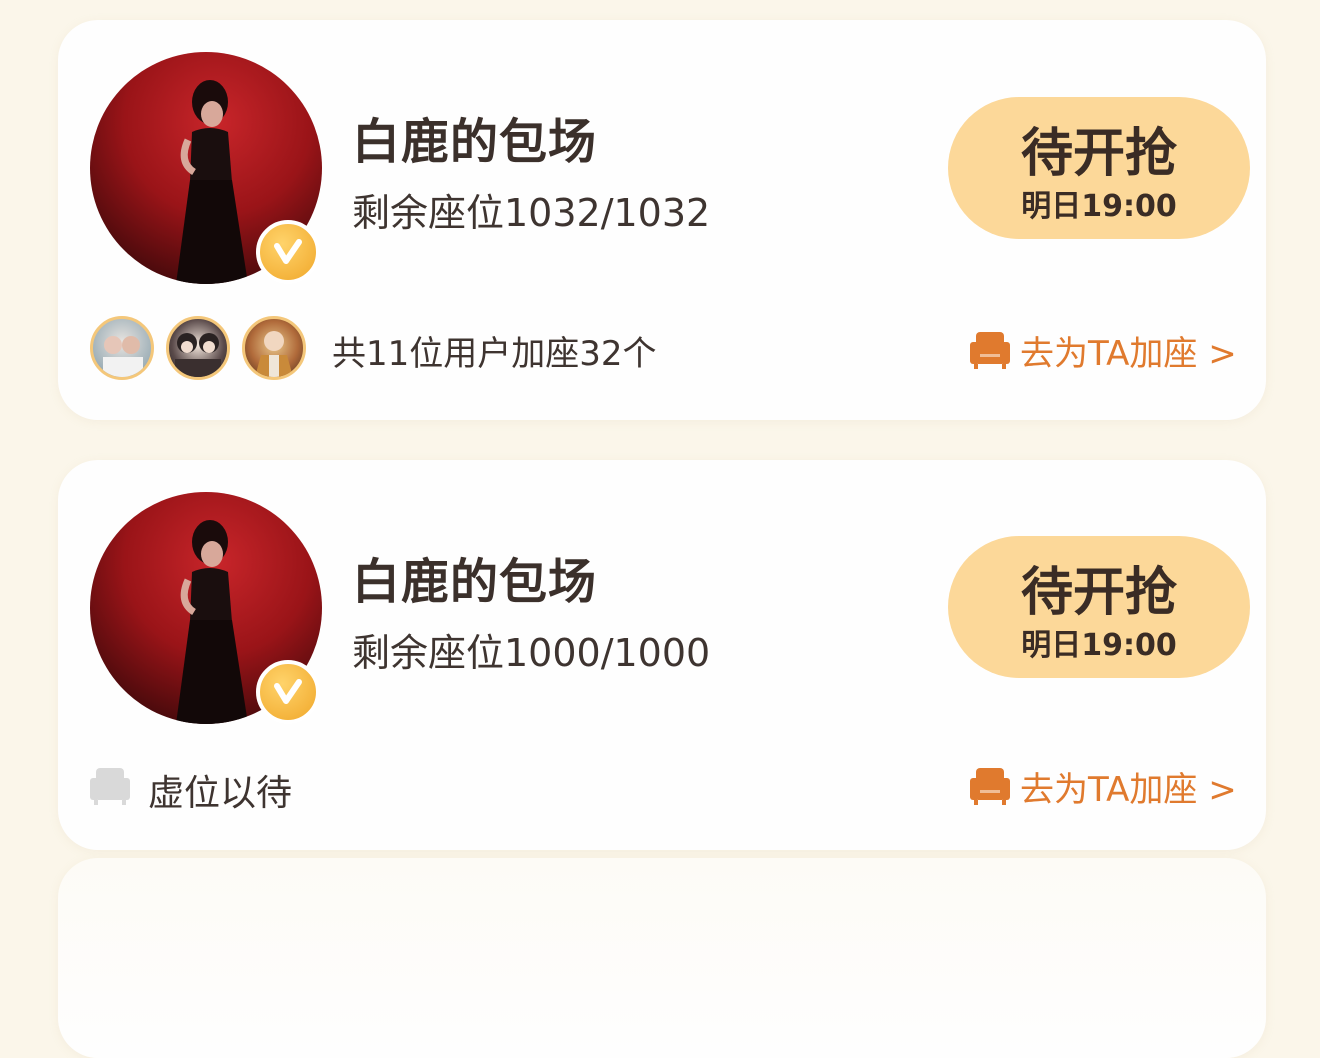  I want to click on remaining-seats: 剩余座位1000/1000, so click(531, 653).